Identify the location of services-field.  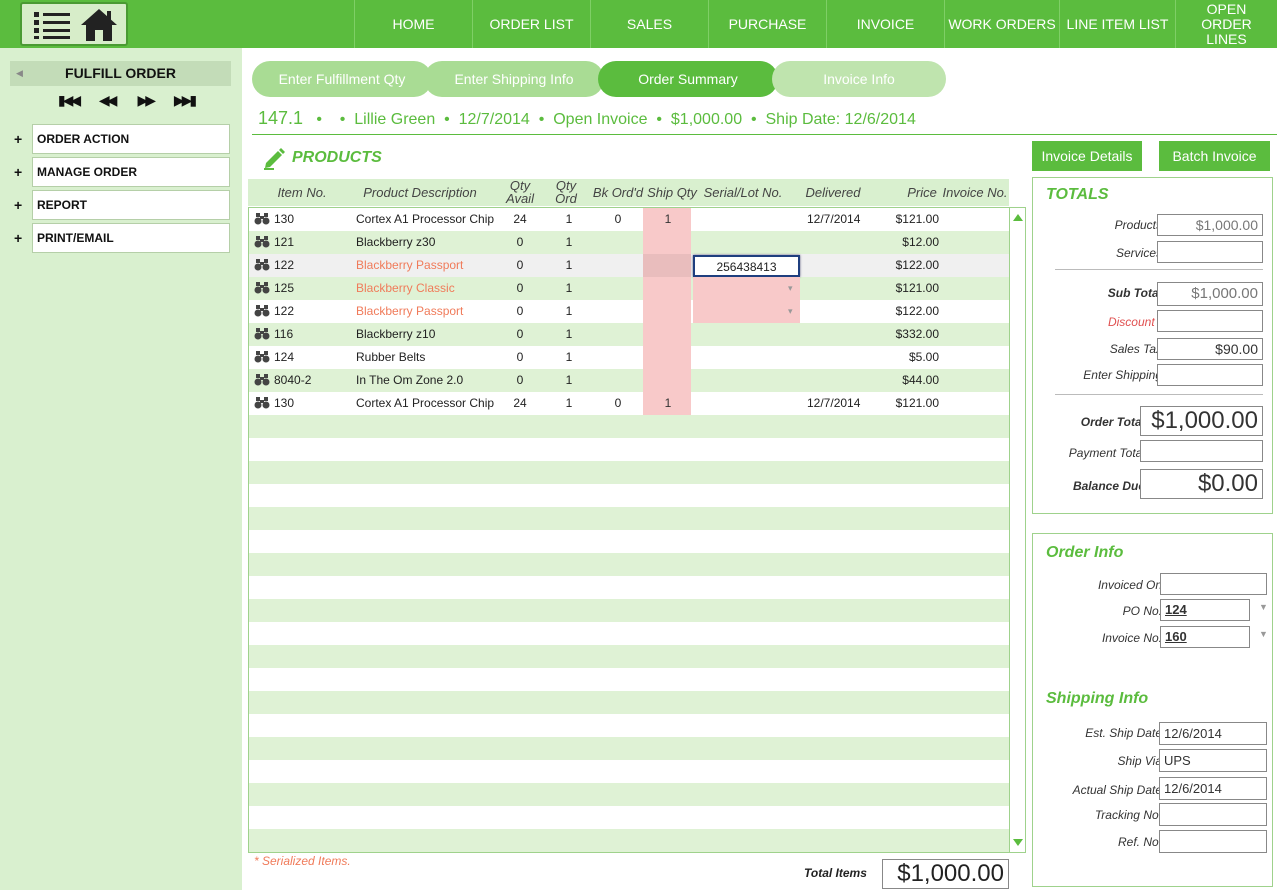
(1210, 252).